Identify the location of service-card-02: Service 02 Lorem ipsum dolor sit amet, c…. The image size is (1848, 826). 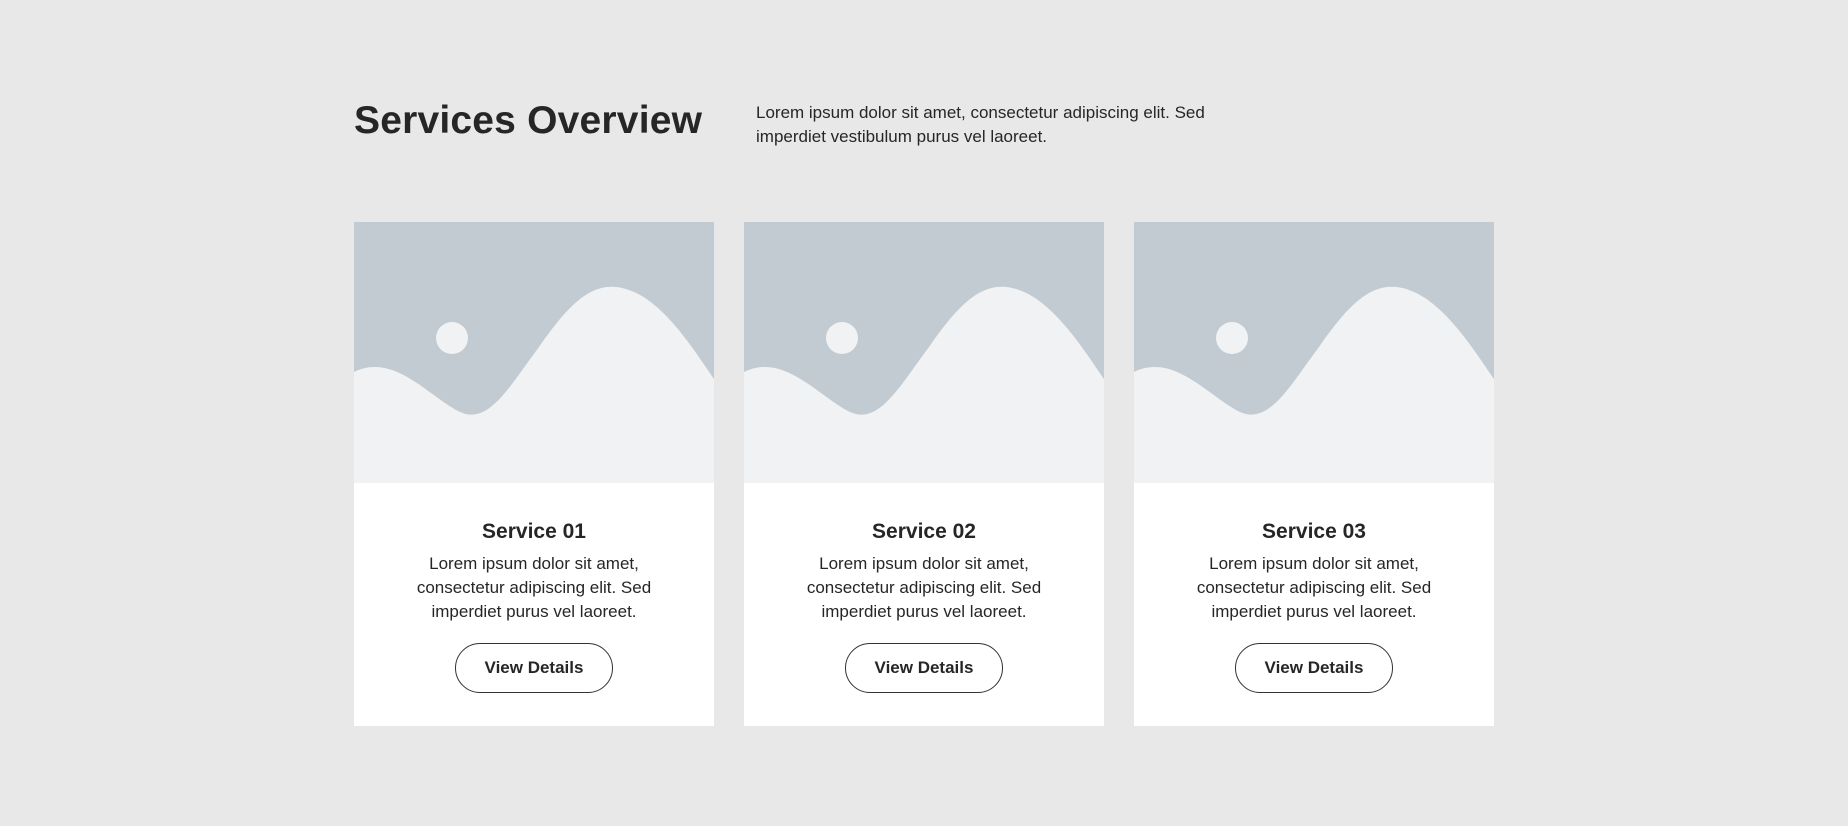
(924, 474).